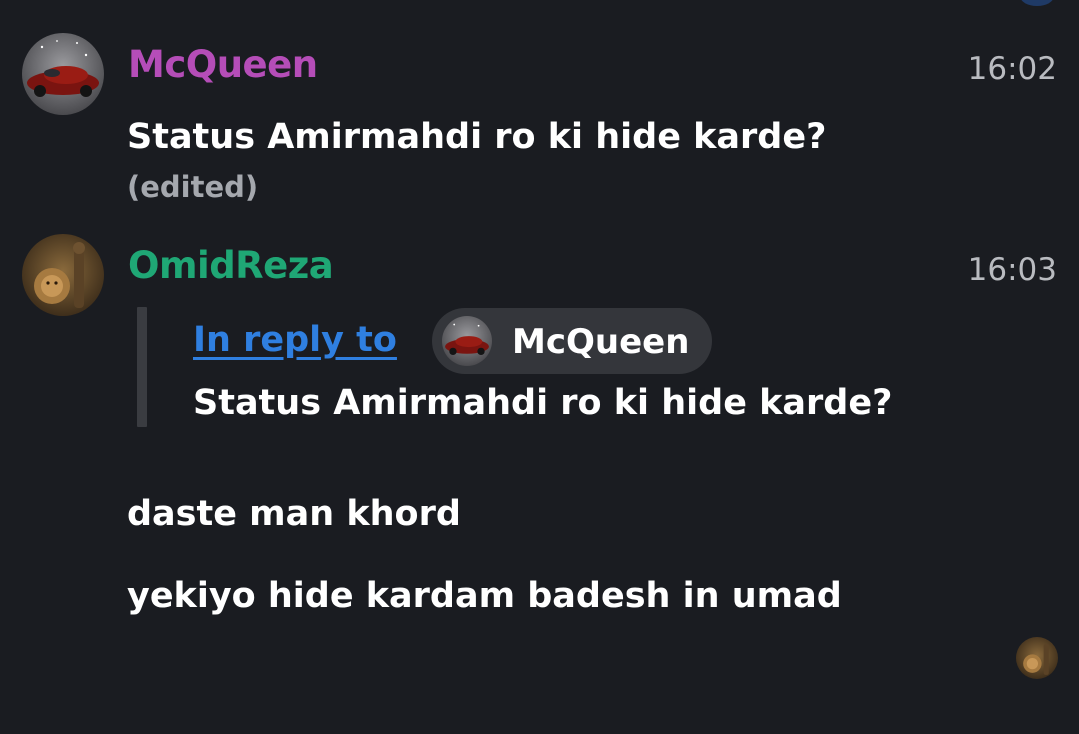 The width and height of the screenshot is (1079, 734). I want to click on read-receipt-avatar-icon, so click(1037, 658).